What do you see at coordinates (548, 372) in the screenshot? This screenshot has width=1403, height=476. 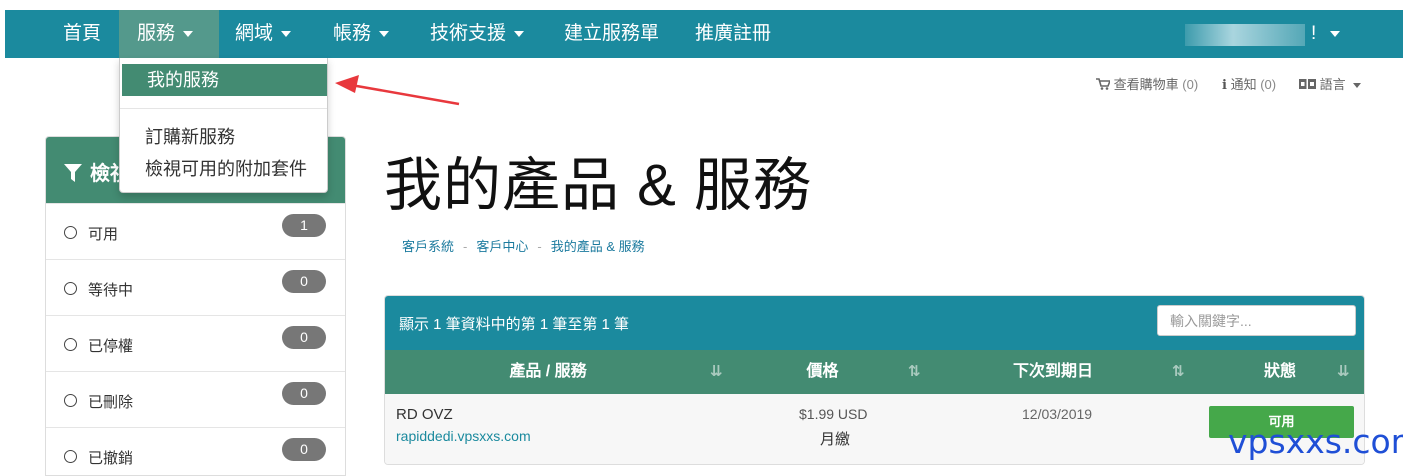 I see `column-header-product: 產品 / 服務` at bounding box center [548, 372].